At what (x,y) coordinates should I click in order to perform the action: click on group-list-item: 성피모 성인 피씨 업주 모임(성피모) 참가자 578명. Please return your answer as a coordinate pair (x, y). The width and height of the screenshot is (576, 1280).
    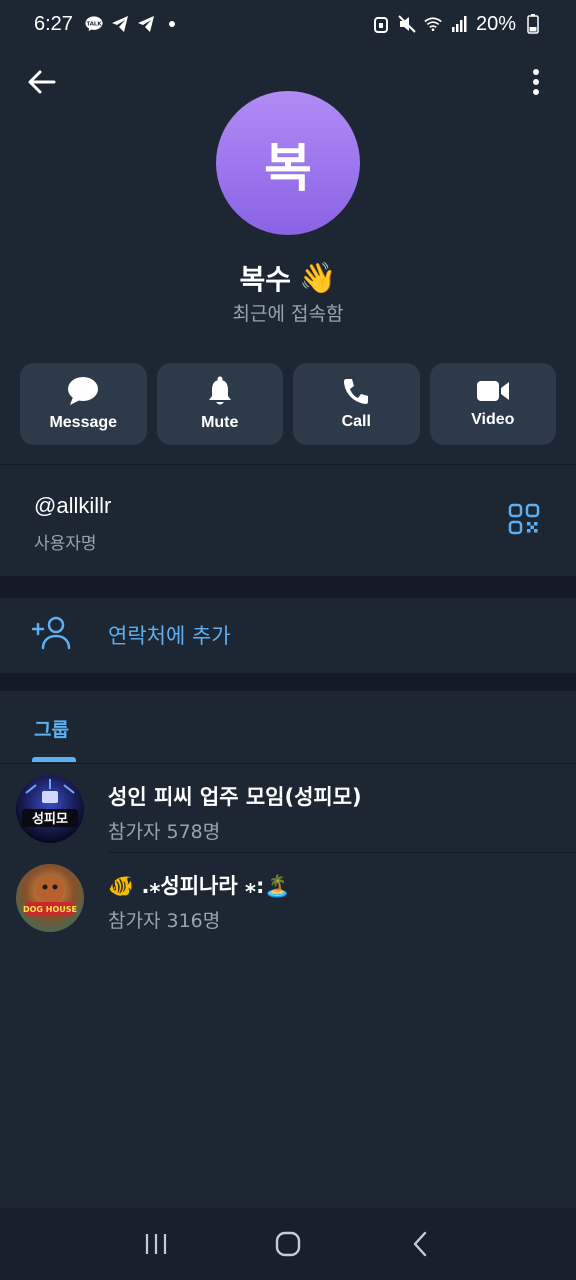
    Looking at the image, I should click on (288, 809).